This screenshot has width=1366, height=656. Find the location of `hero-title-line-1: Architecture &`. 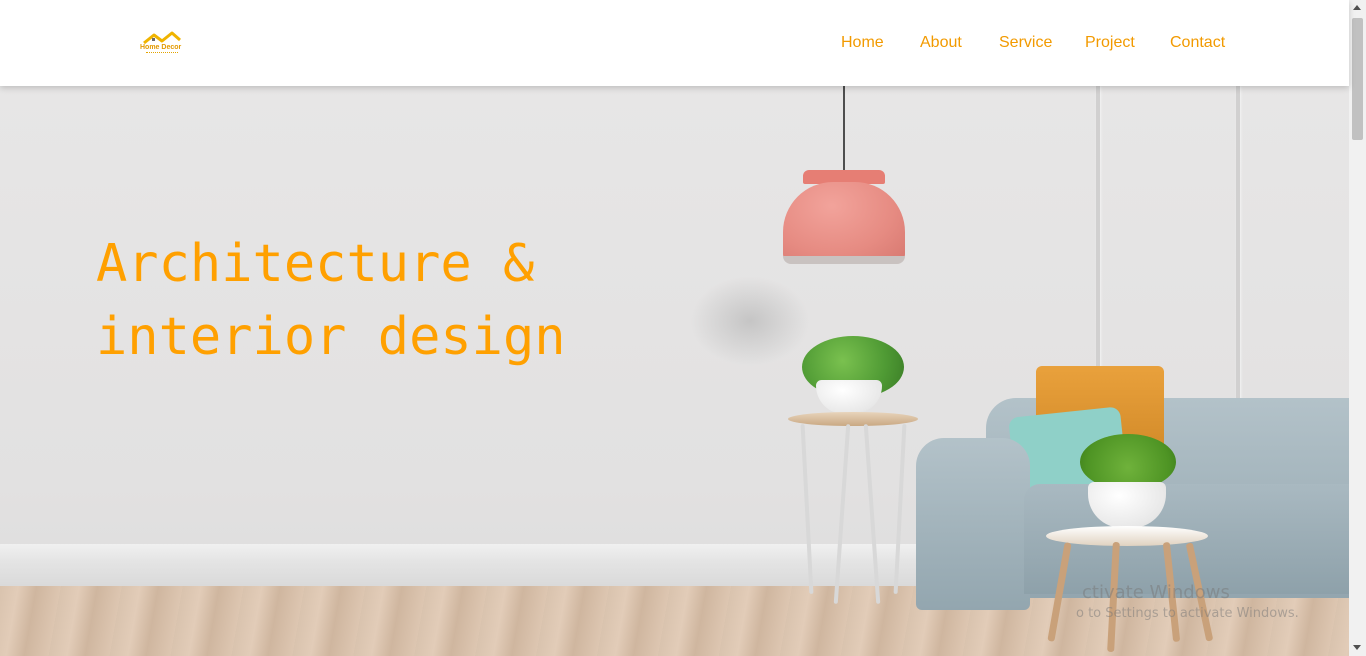

hero-title-line-1: Architecture & is located at coordinates (315, 264).